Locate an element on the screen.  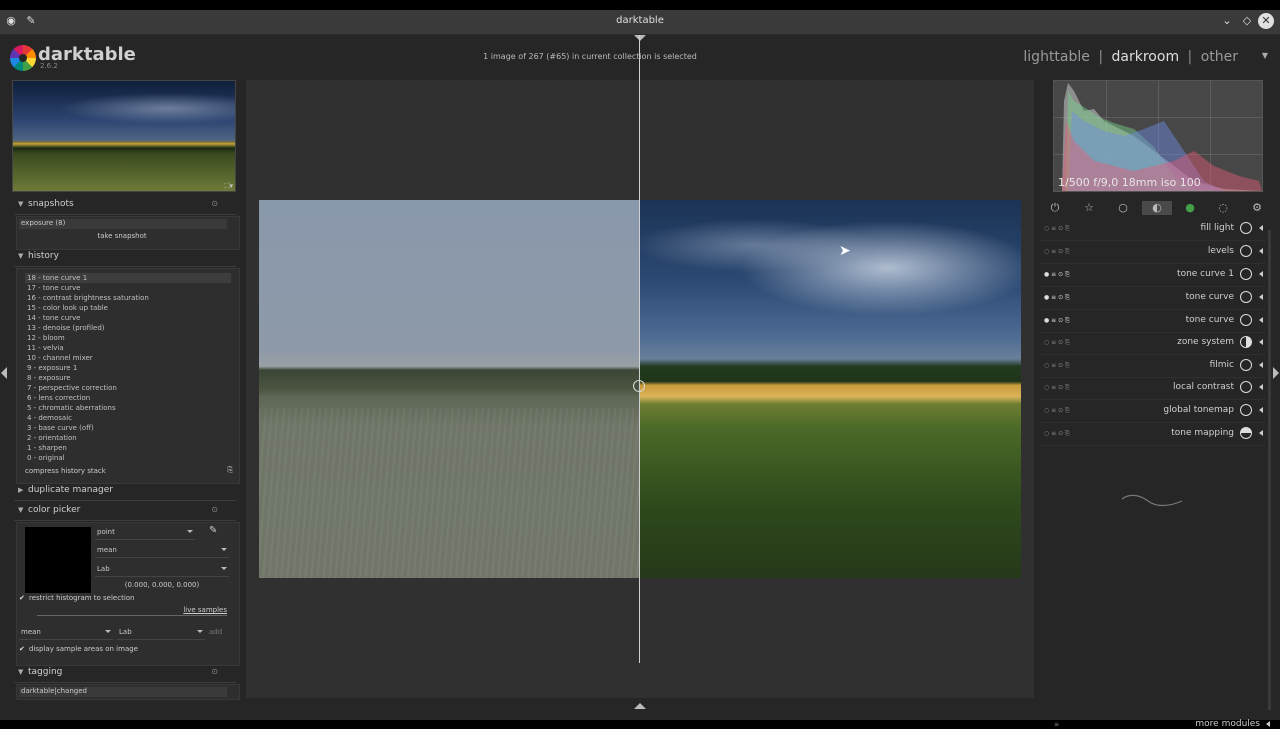
chevron-down-icon: ▼ is located at coordinates (1265, 55).